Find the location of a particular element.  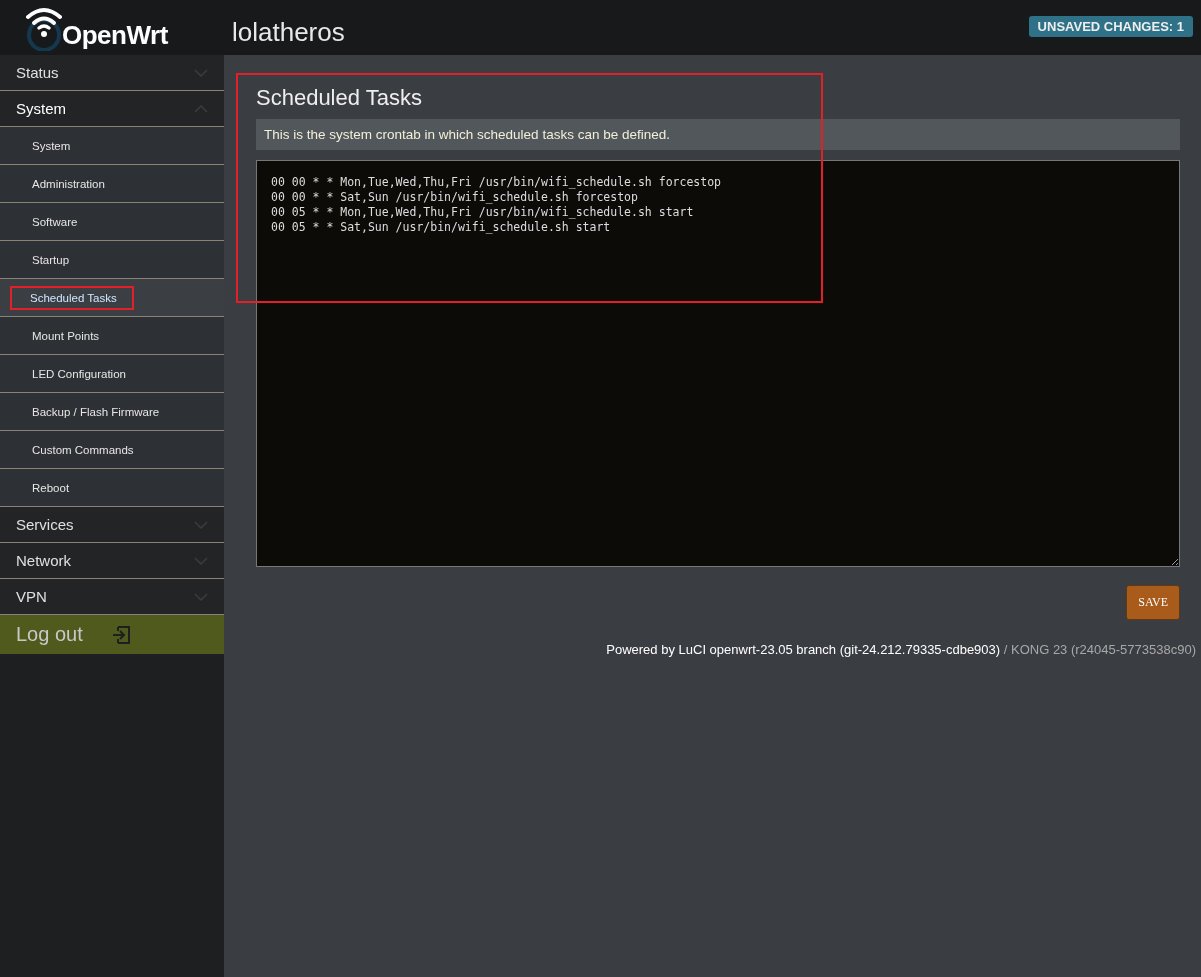

submenu-item: Software is located at coordinates (112, 222).